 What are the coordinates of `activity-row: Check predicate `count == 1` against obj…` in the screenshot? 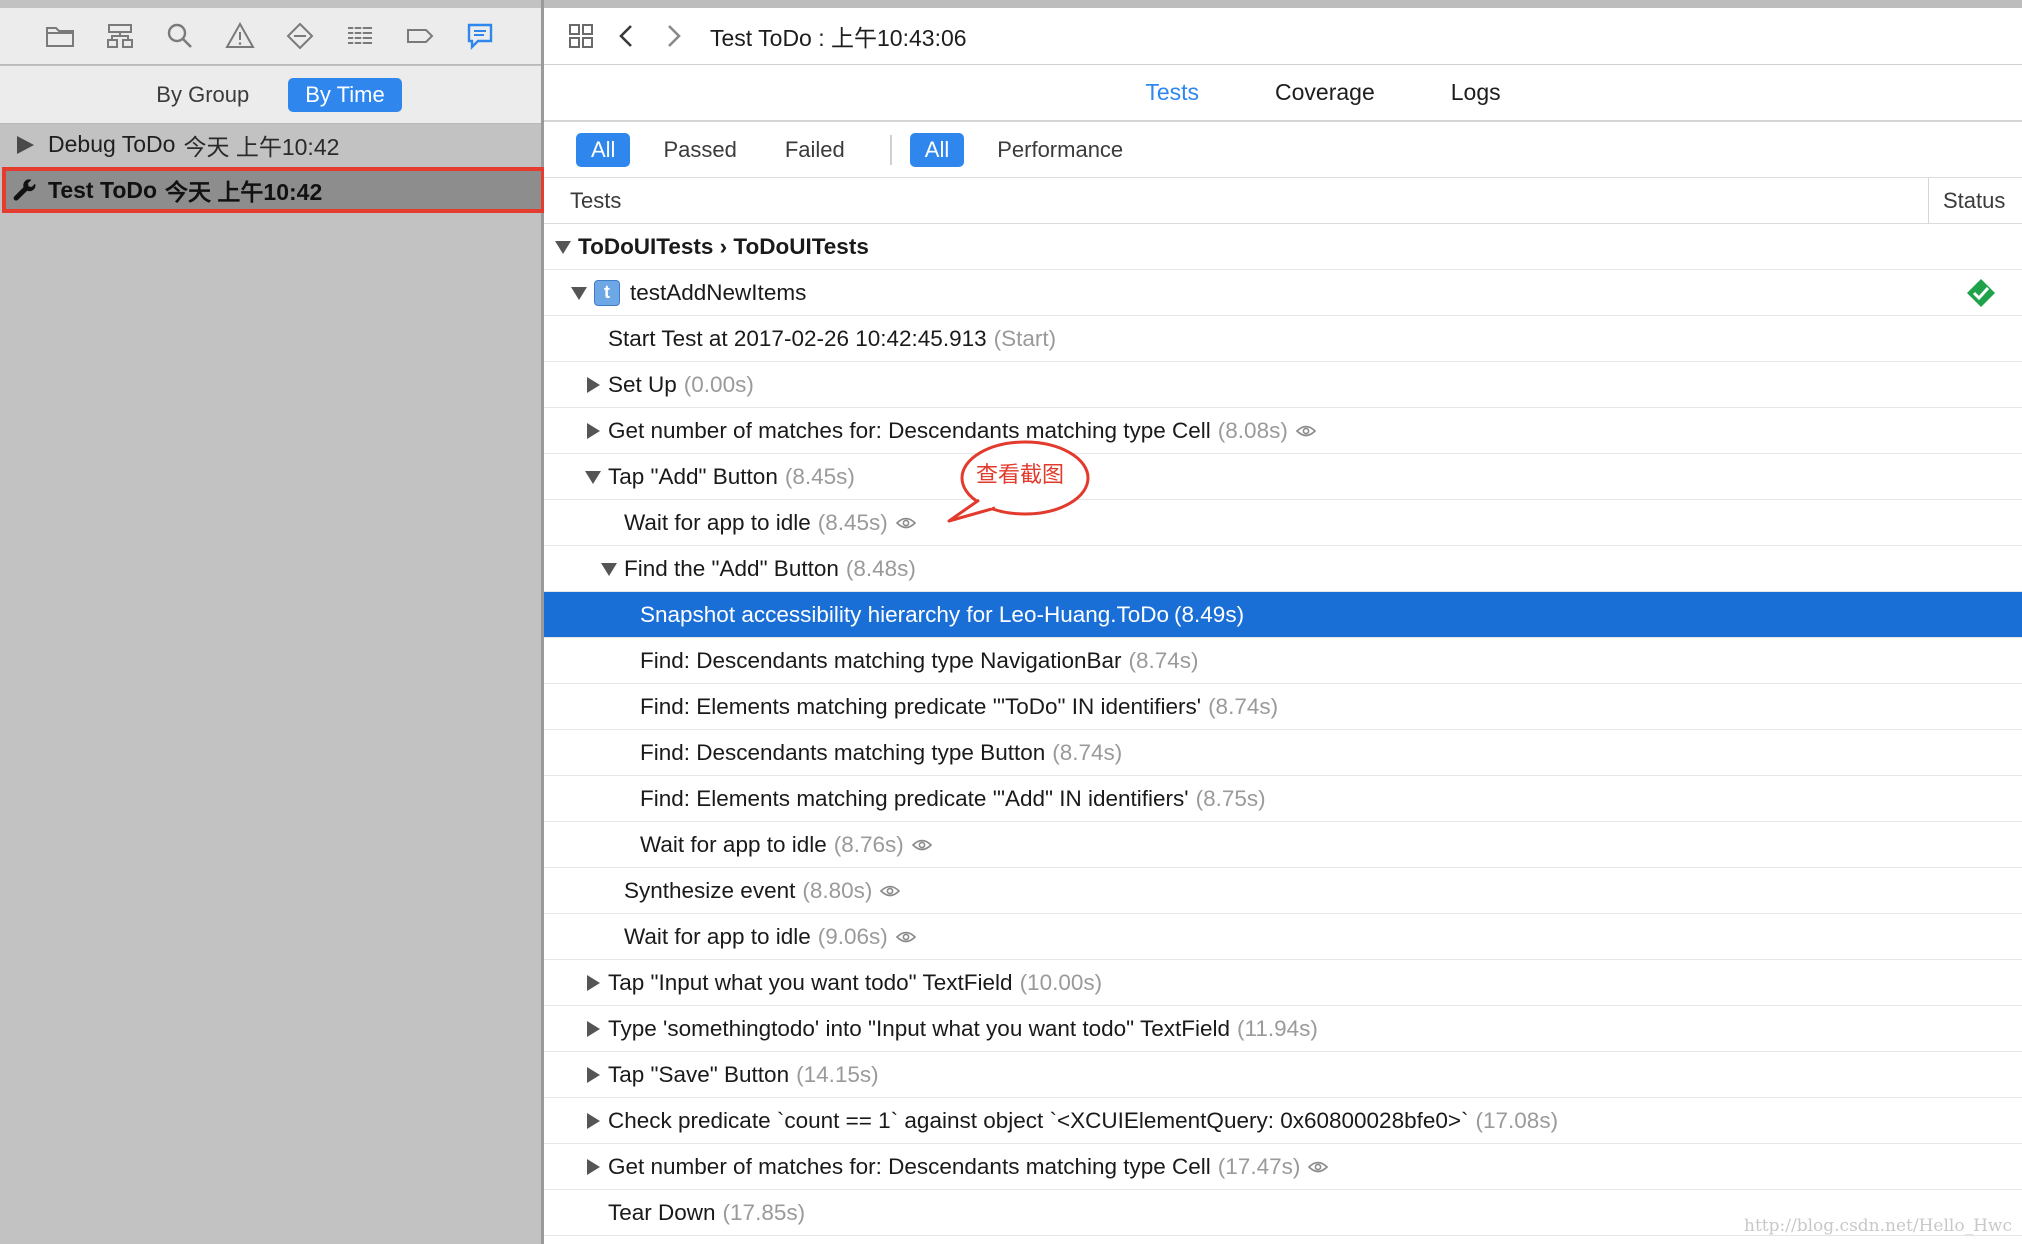 It's located at (1283, 1121).